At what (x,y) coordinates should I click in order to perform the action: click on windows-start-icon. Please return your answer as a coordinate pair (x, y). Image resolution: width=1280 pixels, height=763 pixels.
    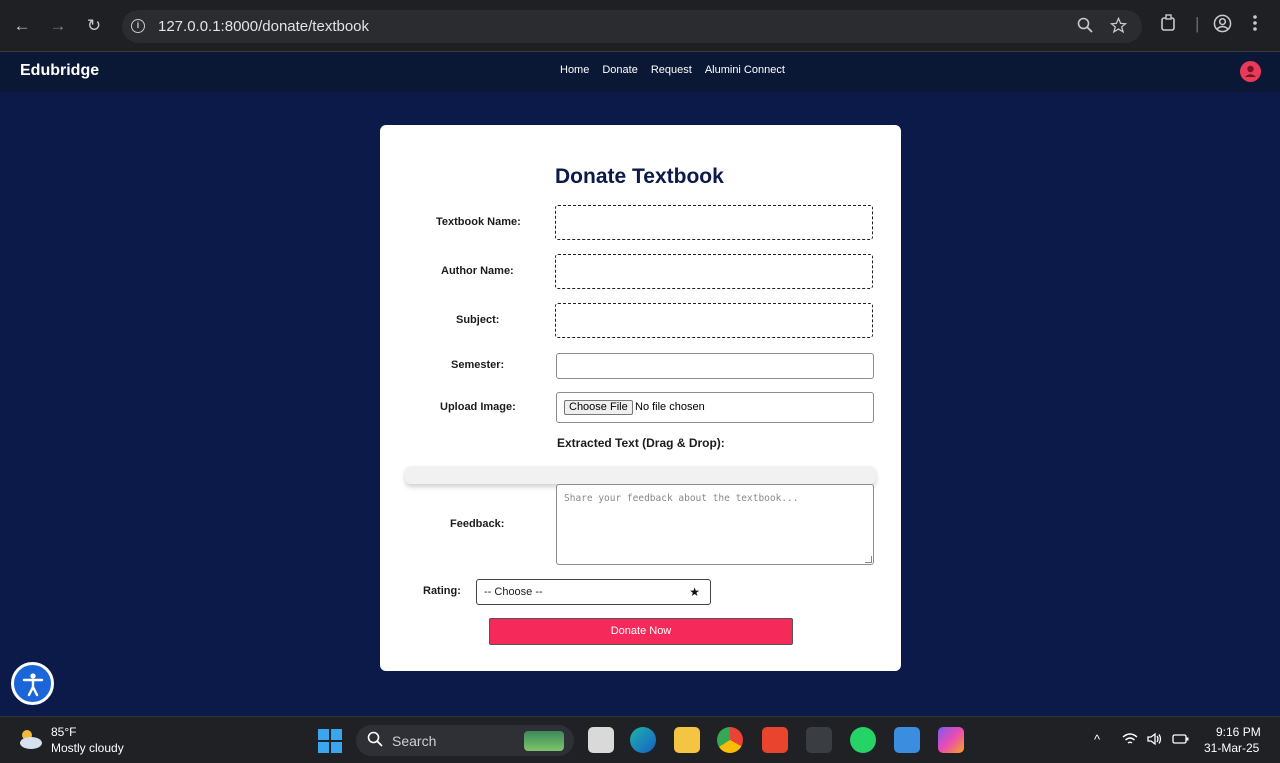
    Looking at the image, I should click on (330, 741).